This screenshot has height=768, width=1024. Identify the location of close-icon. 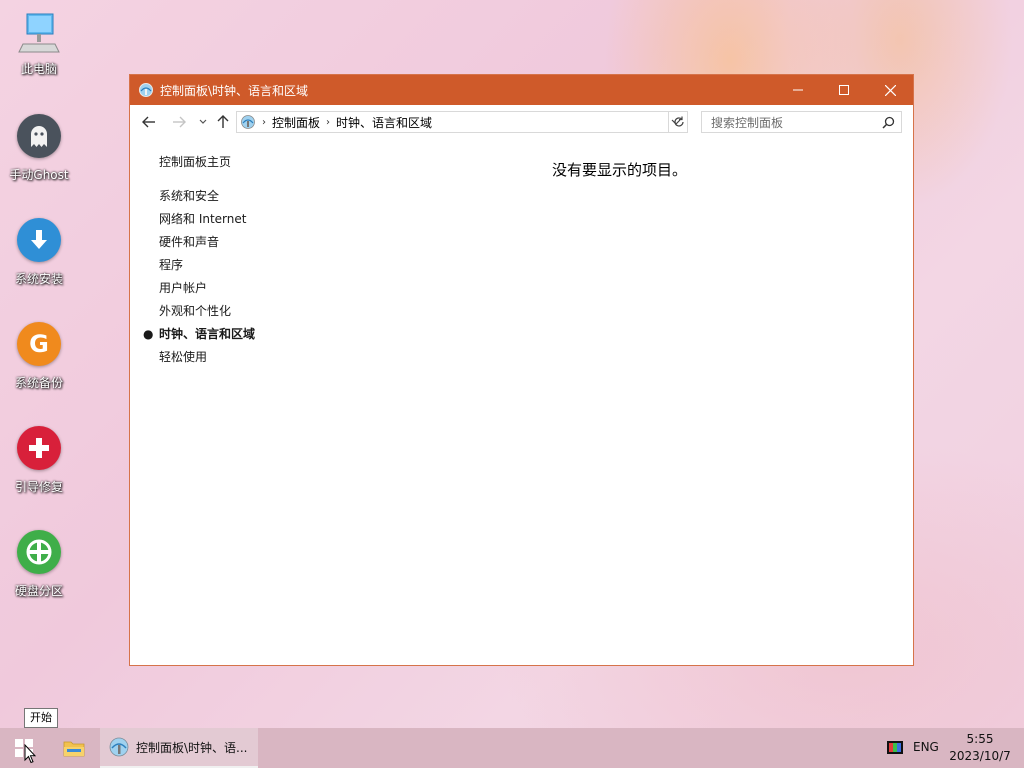
(890, 90).